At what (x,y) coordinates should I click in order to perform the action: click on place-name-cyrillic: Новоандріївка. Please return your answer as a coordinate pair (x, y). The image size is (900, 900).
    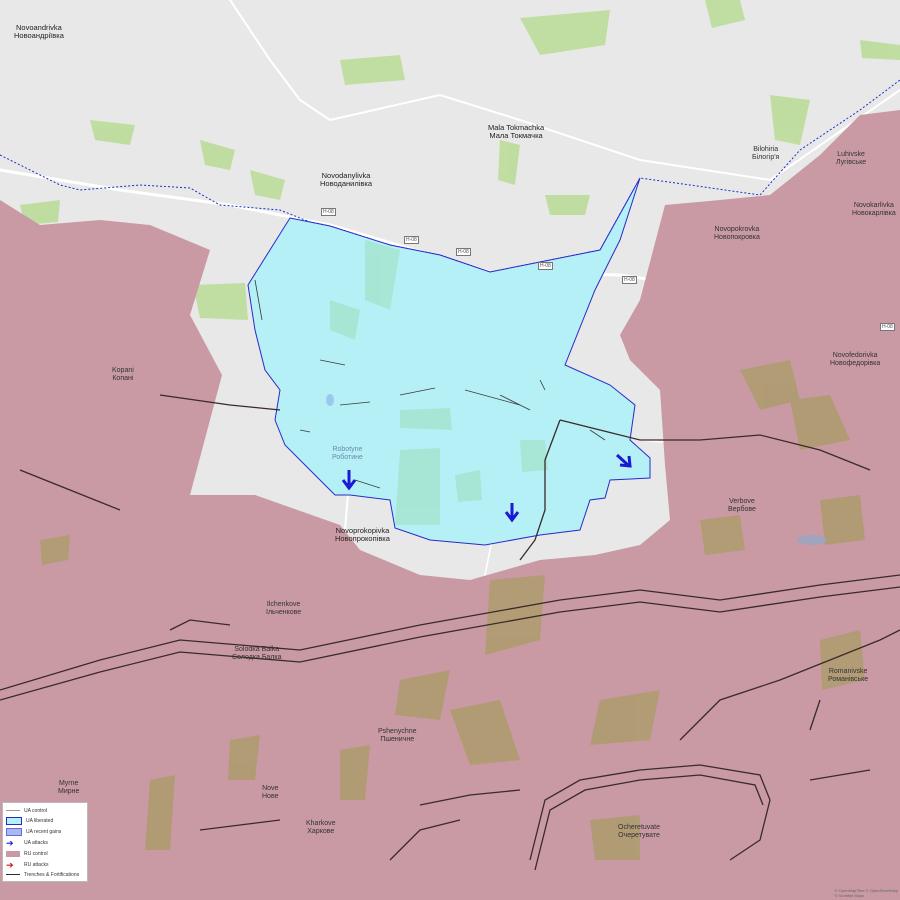
    Looking at the image, I should click on (39, 35).